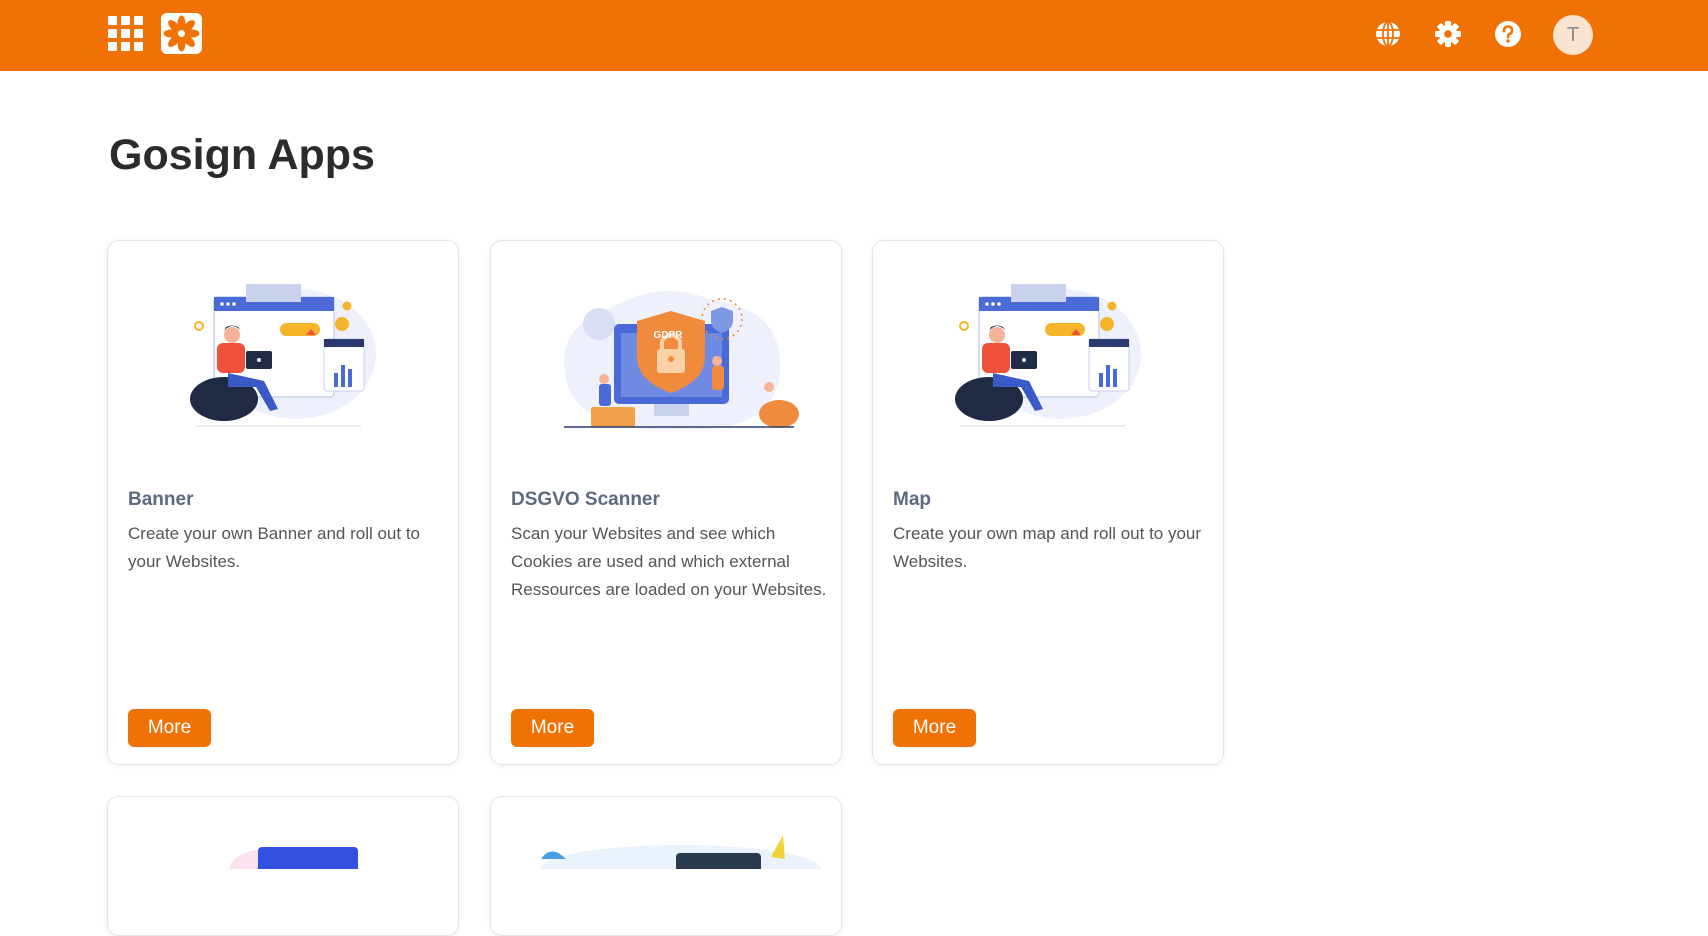 The width and height of the screenshot is (1708, 936). I want to click on flower-logo-icon, so click(181, 33).